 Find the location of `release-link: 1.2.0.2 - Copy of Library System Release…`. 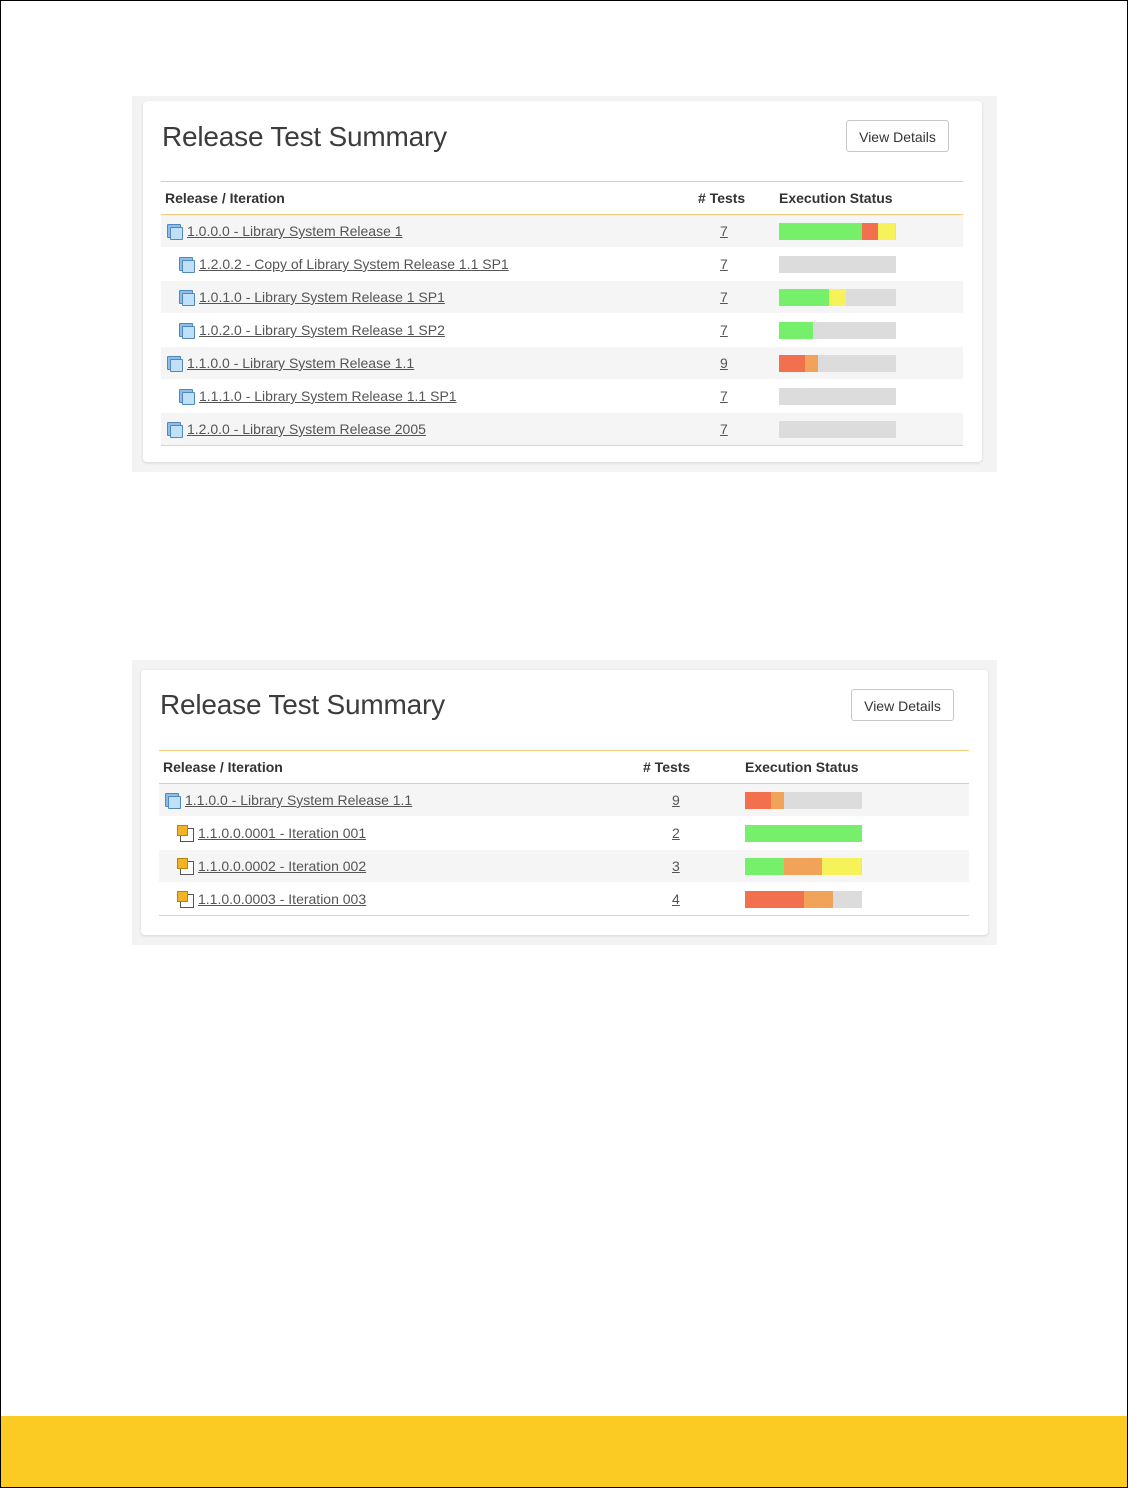

release-link: 1.2.0.2 - Copy of Library System Release… is located at coordinates (354, 264).